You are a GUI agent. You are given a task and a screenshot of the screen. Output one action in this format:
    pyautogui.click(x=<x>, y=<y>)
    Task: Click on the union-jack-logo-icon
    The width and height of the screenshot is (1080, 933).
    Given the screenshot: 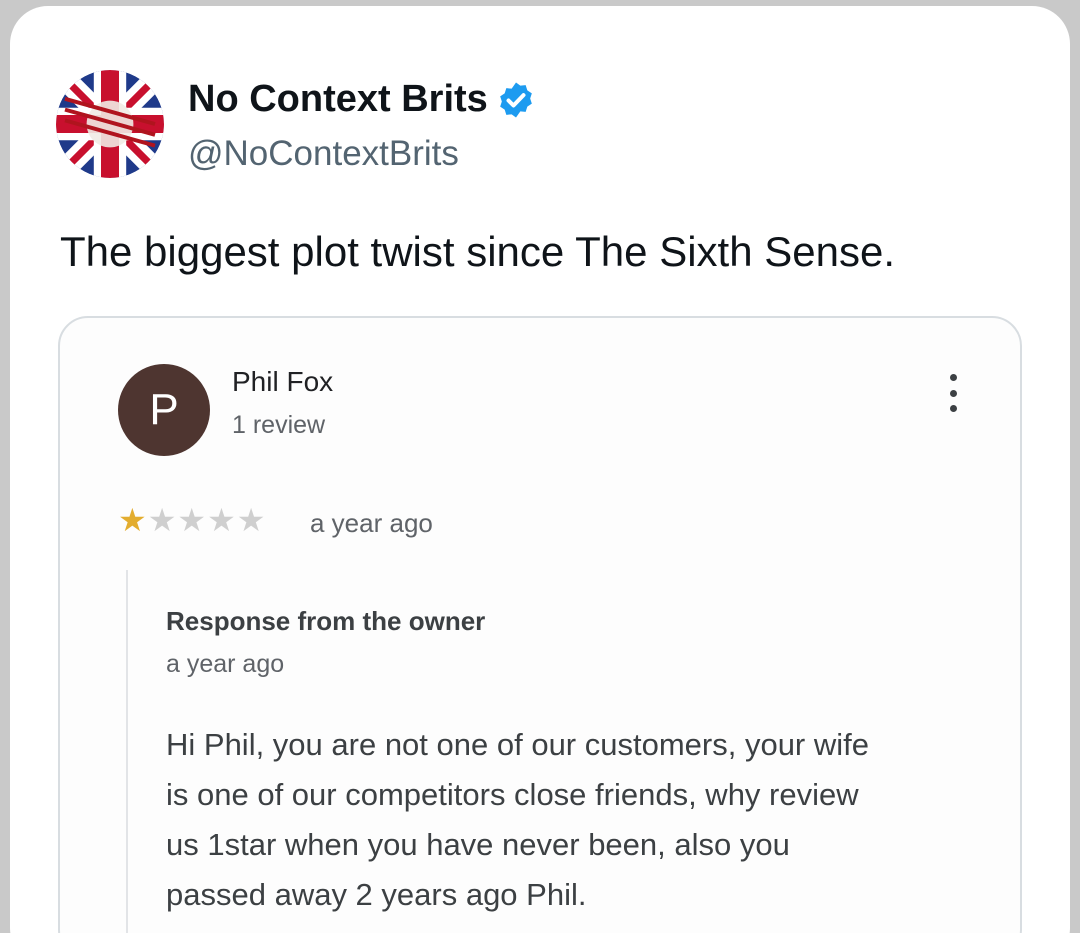 What is the action you would take?
    pyautogui.click(x=110, y=124)
    